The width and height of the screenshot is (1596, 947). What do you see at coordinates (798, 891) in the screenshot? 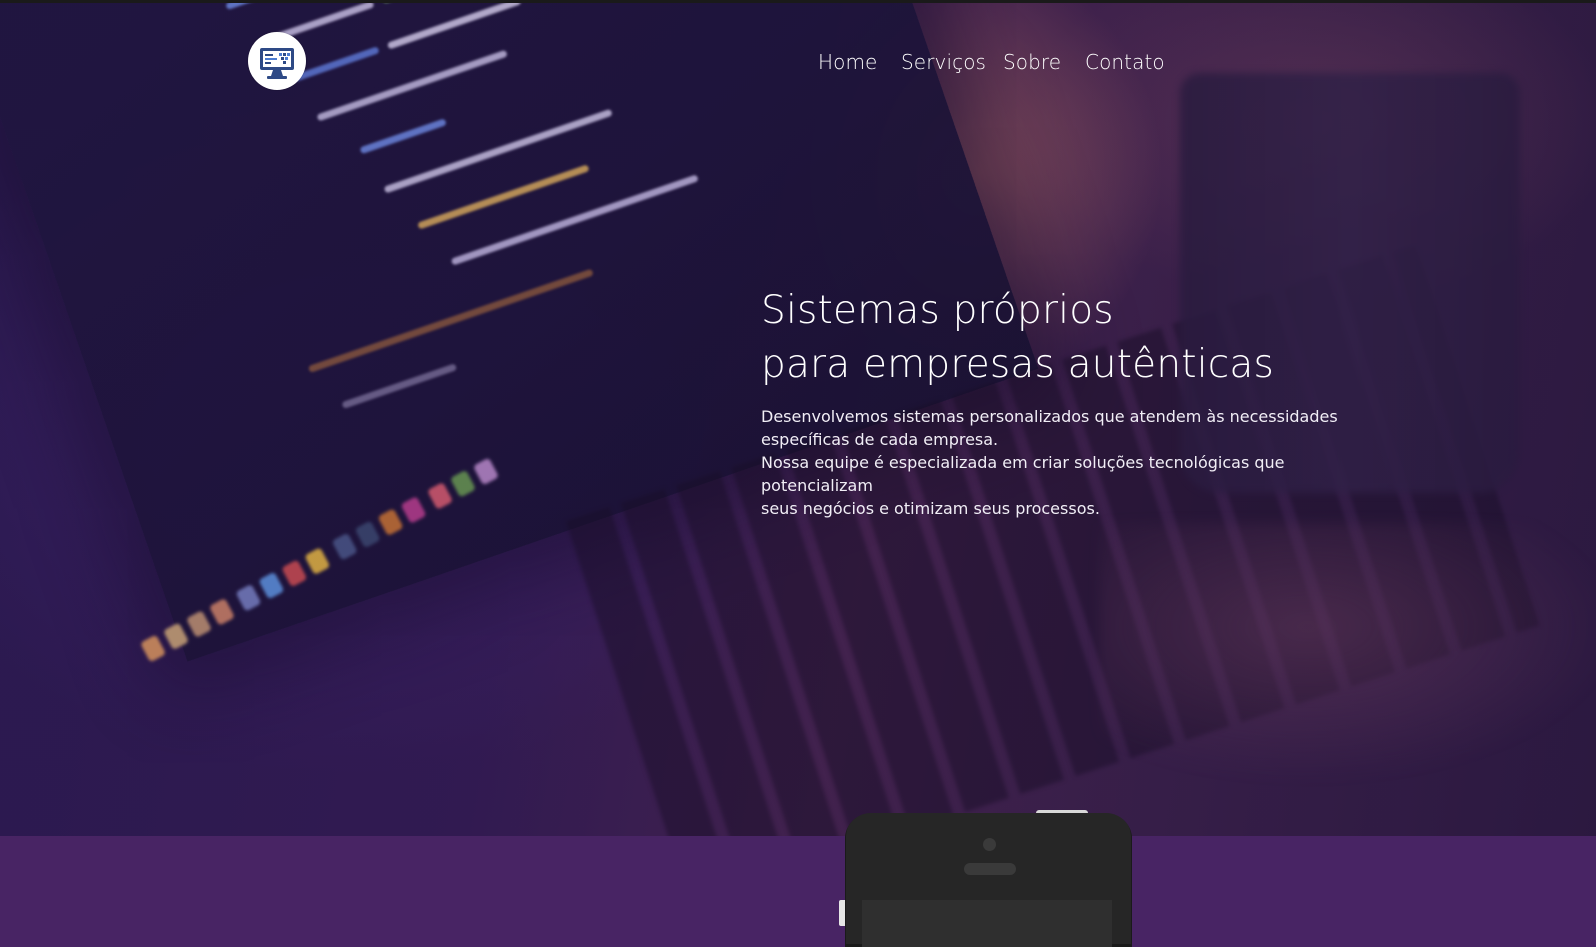
I see `purple-section` at bounding box center [798, 891].